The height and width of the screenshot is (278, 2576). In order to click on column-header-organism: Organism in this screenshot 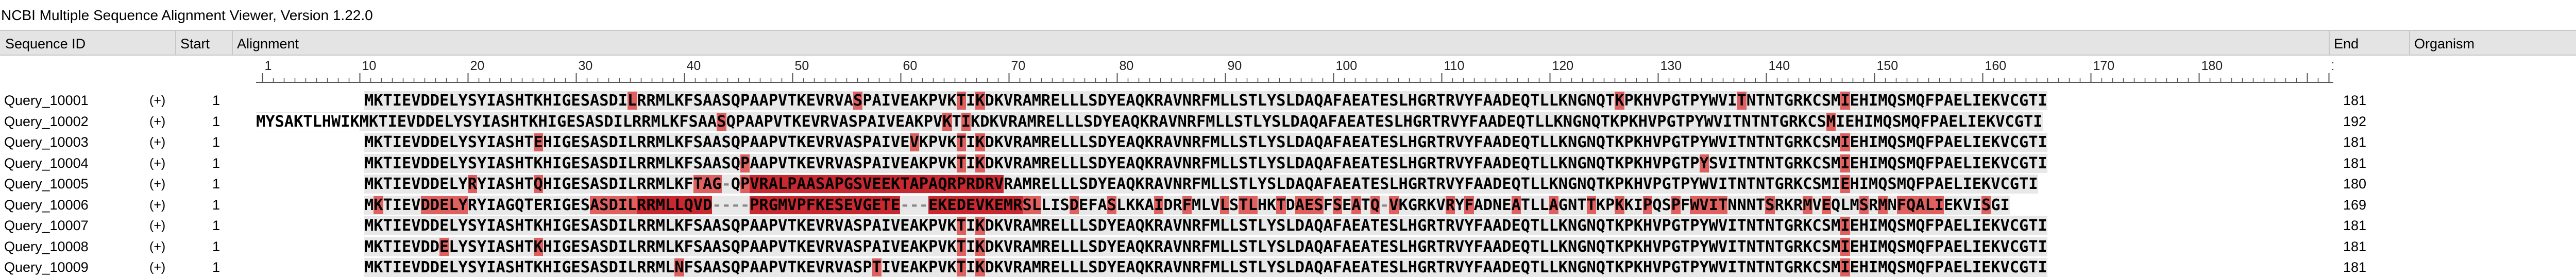, I will do `click(2492, 43)`.